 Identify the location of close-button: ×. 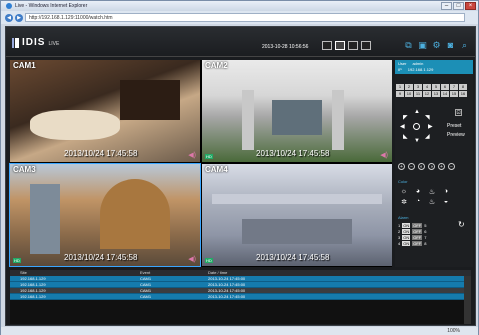
(470, 6).